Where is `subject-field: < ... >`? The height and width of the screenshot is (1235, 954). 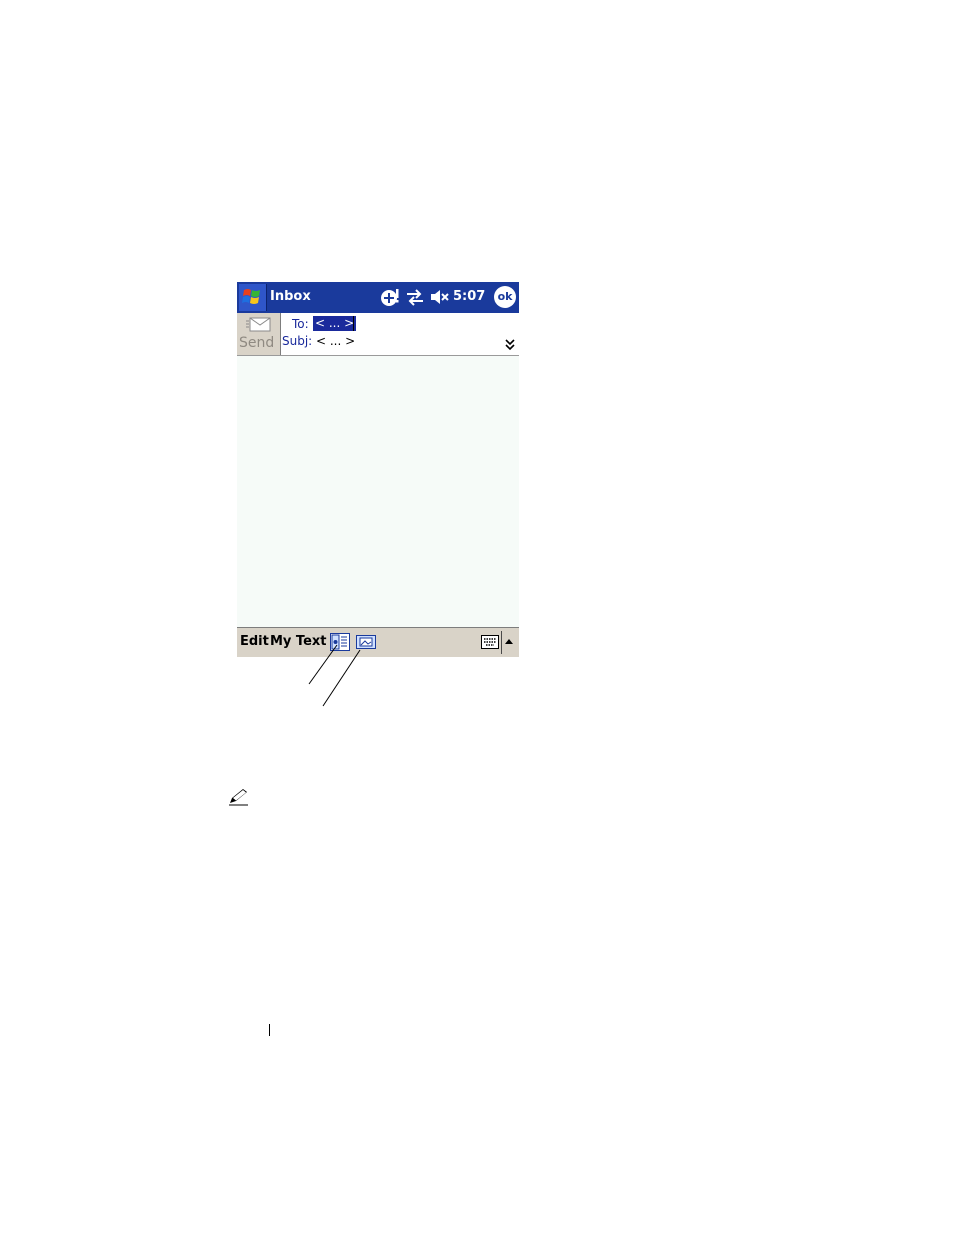 subject-field: < ... > is located at coordinates (335, 341).